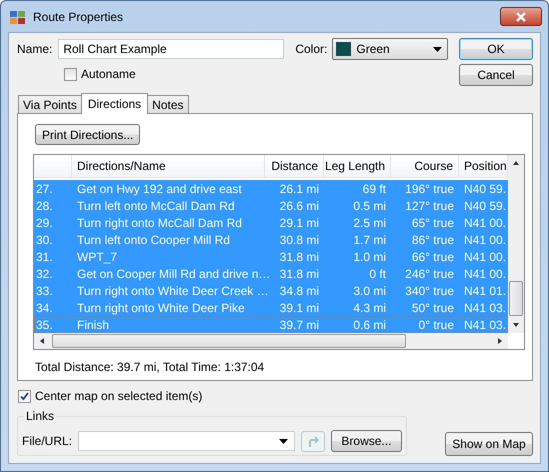  Describe the element at coordinates (44, 239) in the screenshot. I see `row-number: 30.` at that location.